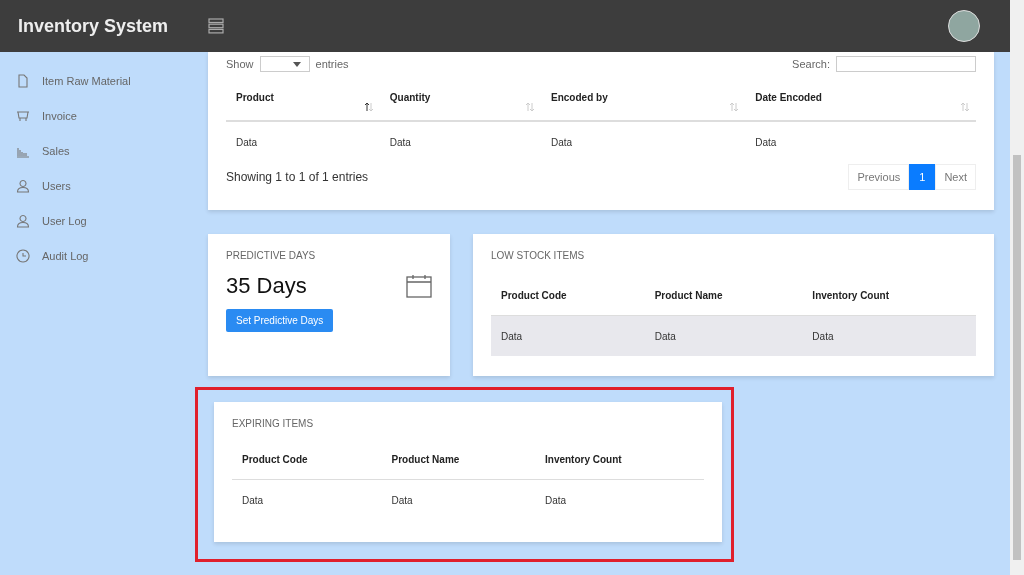  I want to click on scrollbar-thumb, so click(1017, 357).